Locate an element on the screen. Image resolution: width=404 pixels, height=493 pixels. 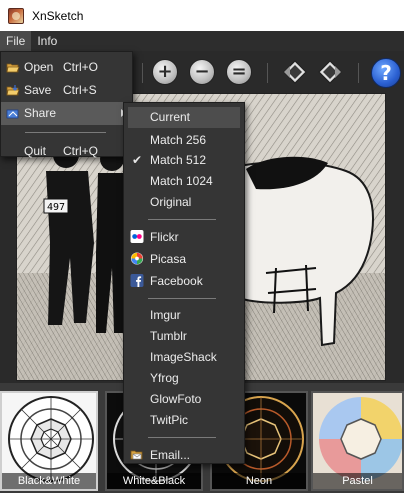
menu-file: File is located at coordinates (16, 41).